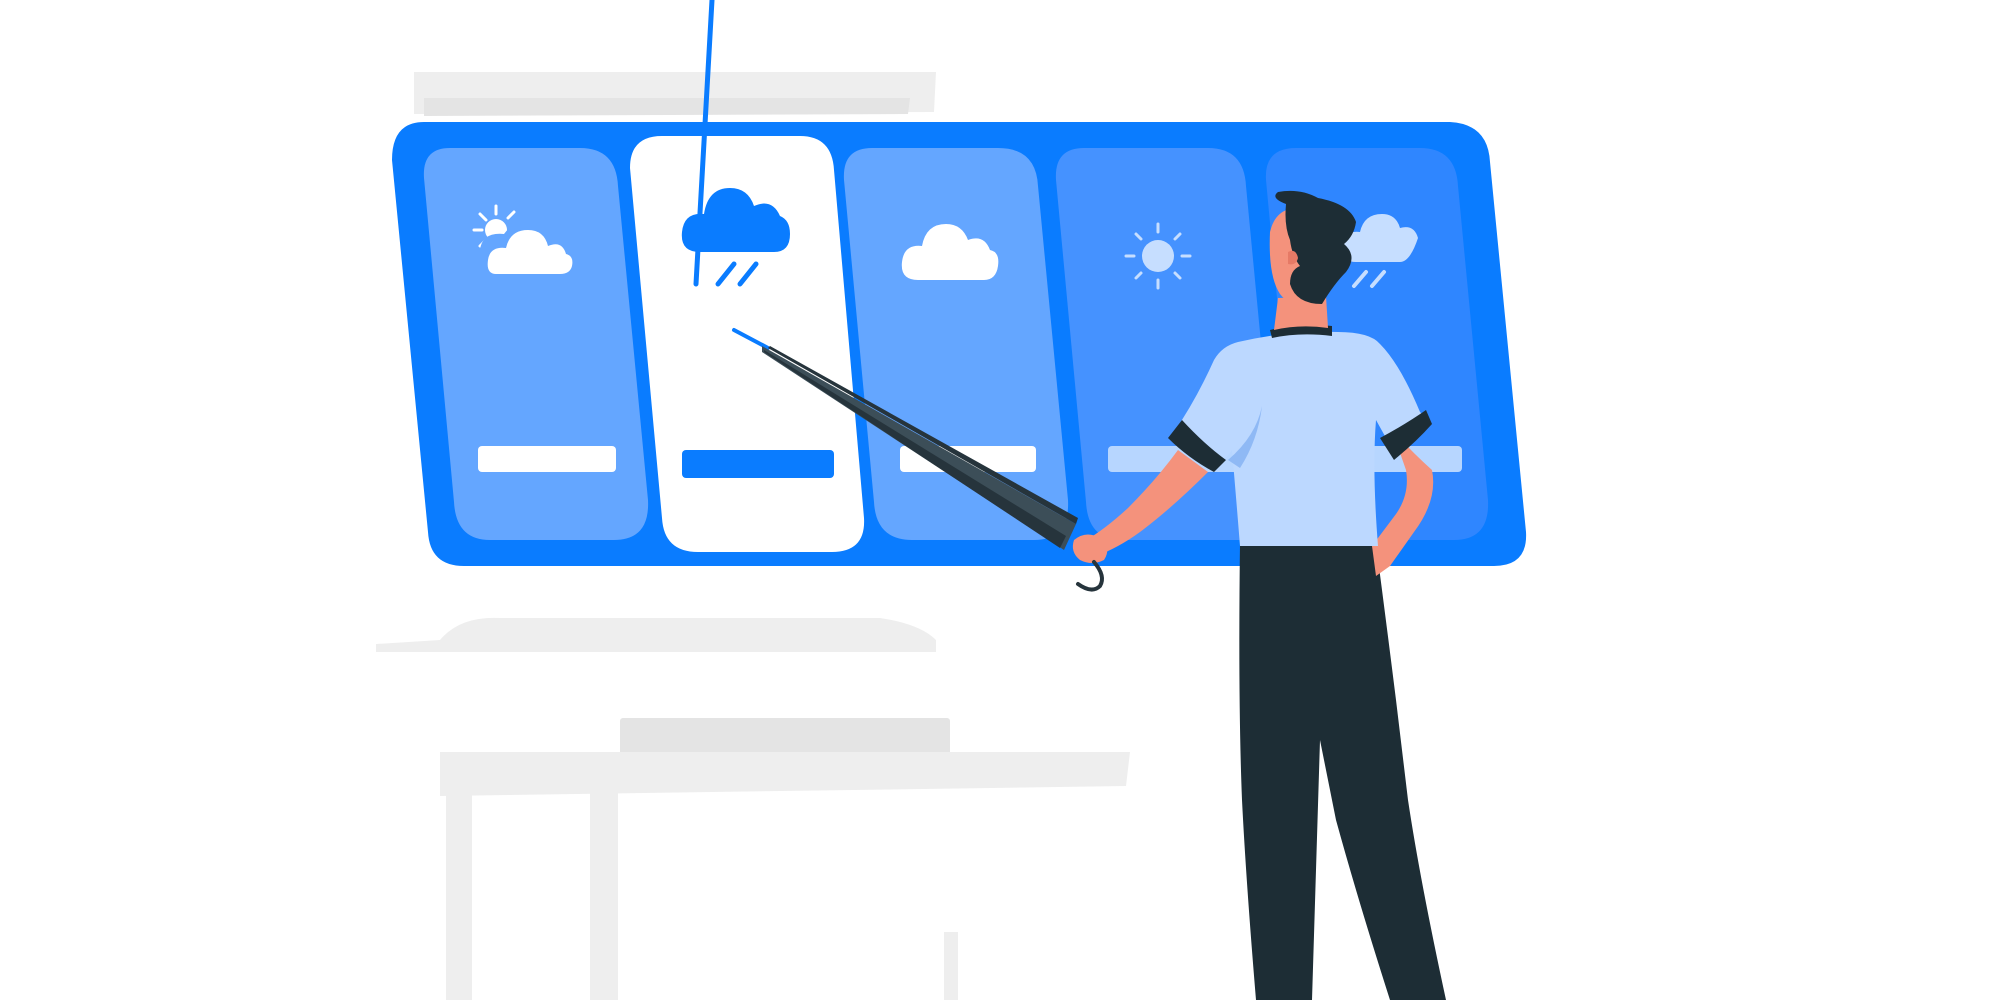 Image resolution: width=2000 pixels, height=1000 pixels. Describe the element at coordinates (951, 966) in the screenshot. I see `ghost-table-leg-right` at that location.